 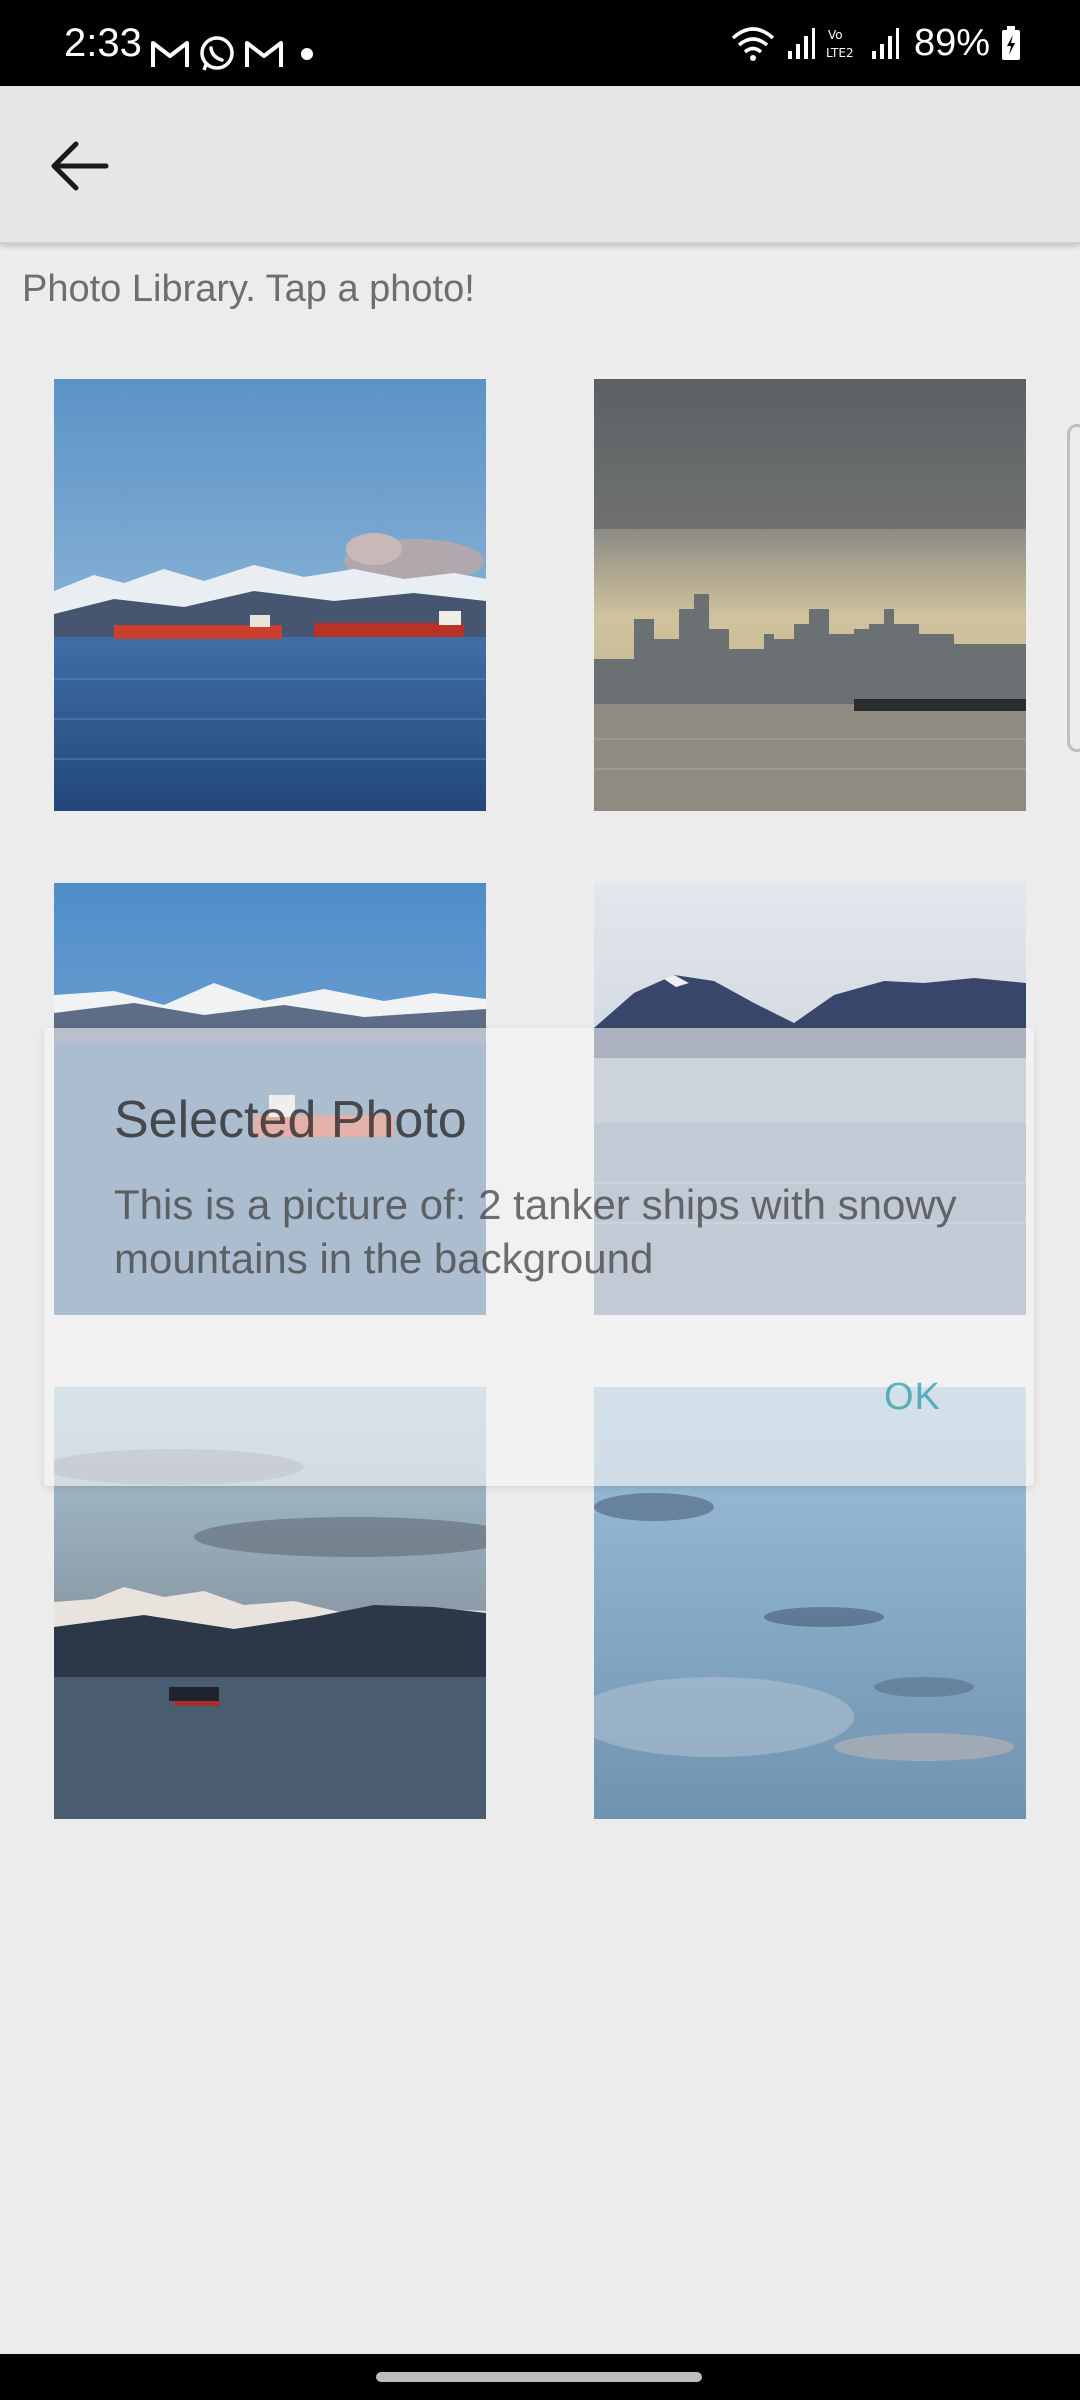 What do you see at coordinates (840, 44) in the screenshot?
I see `volte-icon: Vo LTE2` at bounding box center [840, 44].